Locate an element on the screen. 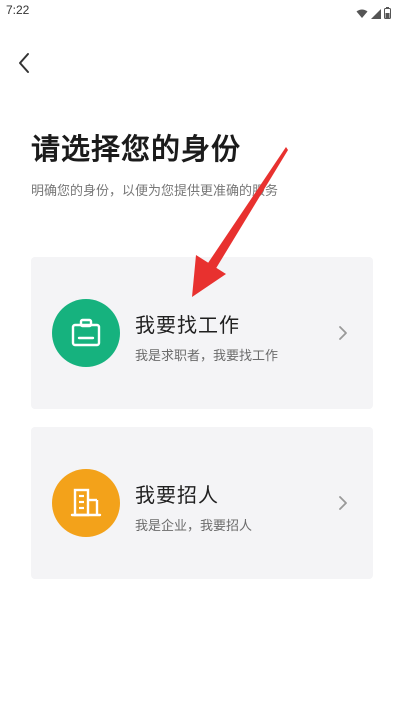 This screenshot has height=720, width=403. battery-icon is located at coordinates (387, 13).